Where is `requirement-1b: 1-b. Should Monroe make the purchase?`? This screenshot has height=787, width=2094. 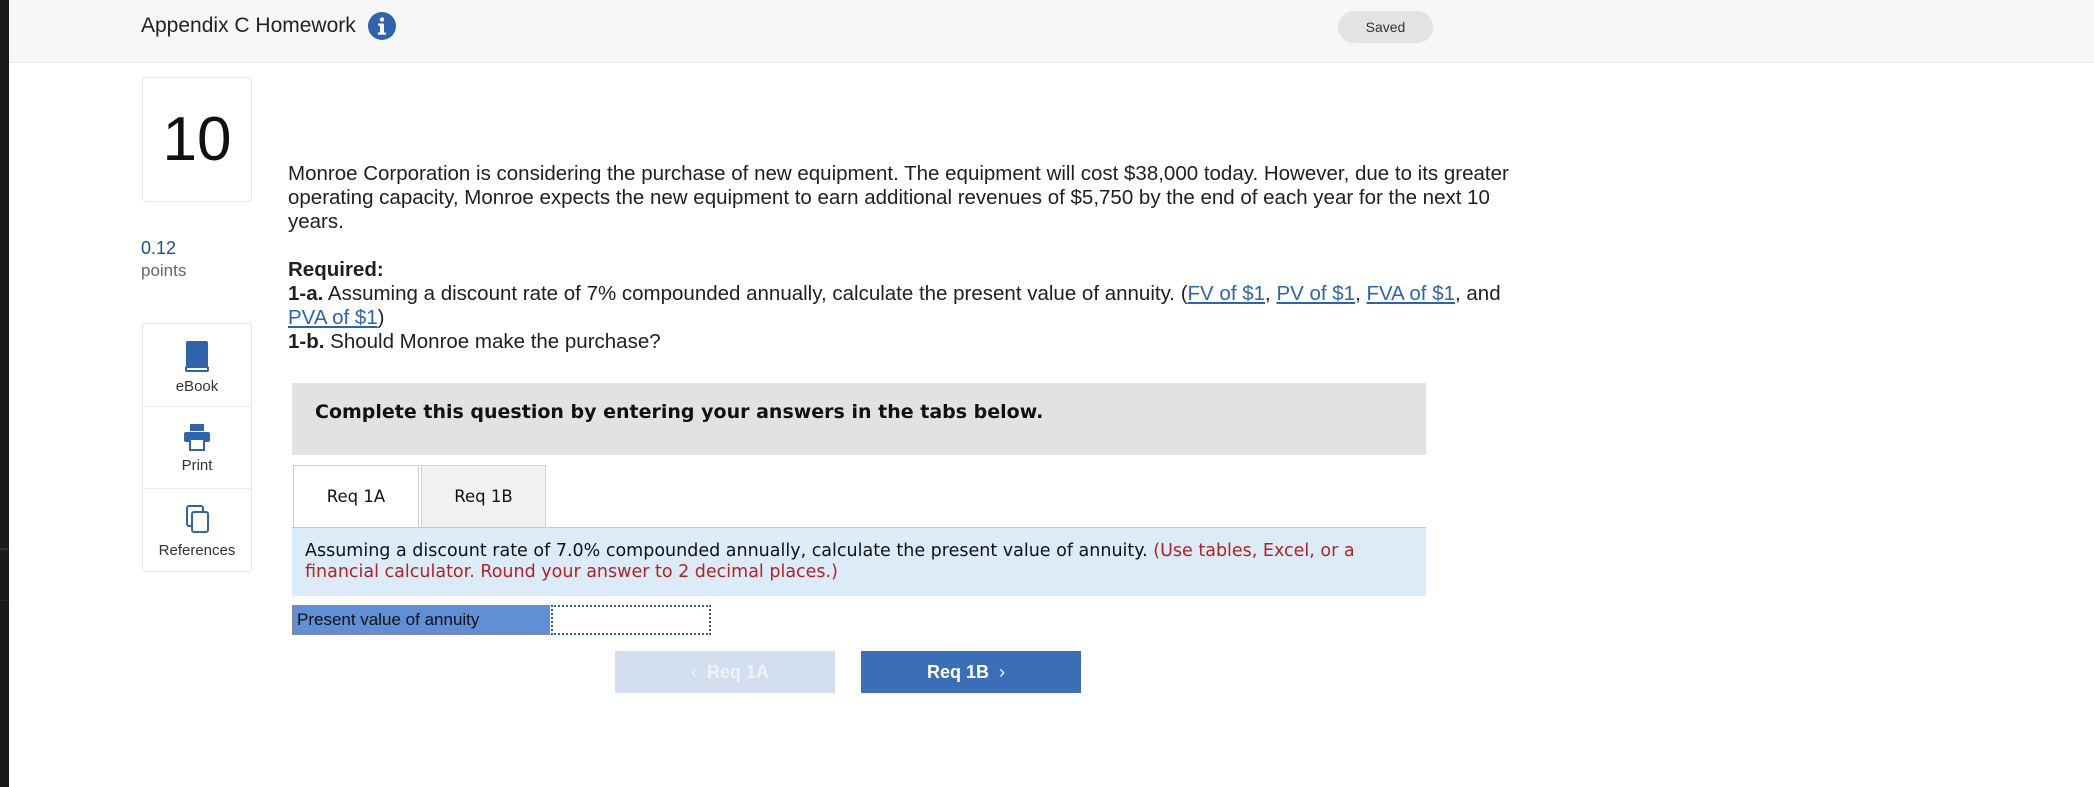 requirement-1b: 1-b. Should Monroe make the purchase? is located at coordinates (913, 342).